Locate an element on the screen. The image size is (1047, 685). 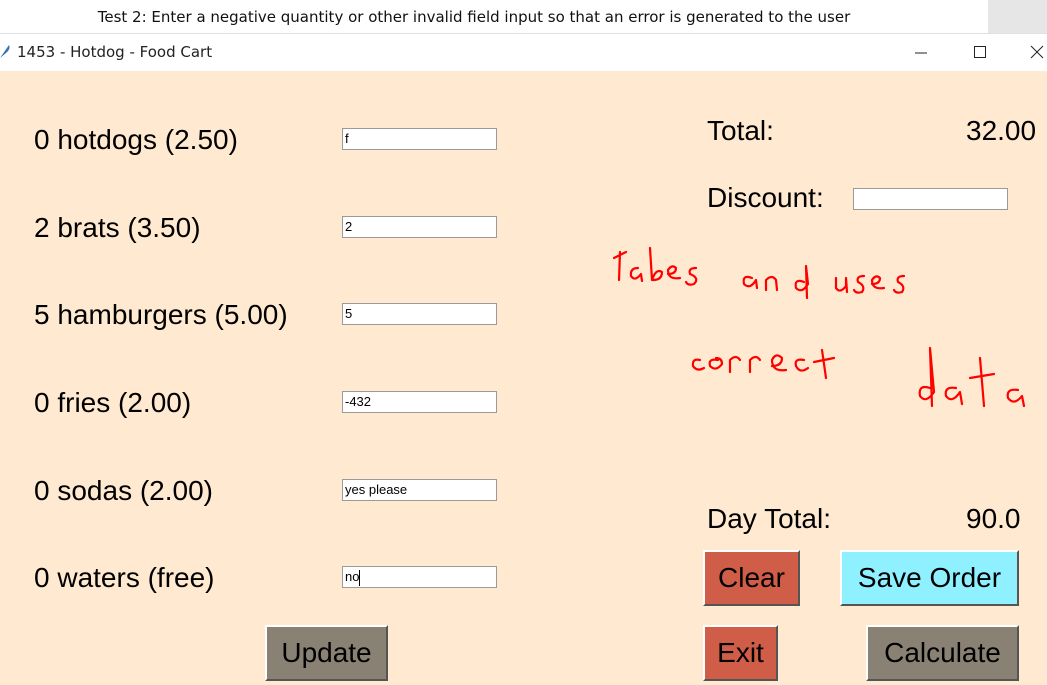
text-cursor is located at coordinates (360, 577).